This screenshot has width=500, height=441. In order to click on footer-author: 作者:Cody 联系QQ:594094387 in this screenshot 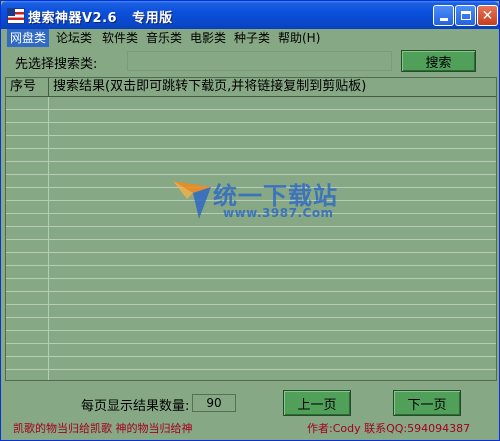, I will do `click(389, 428)`.